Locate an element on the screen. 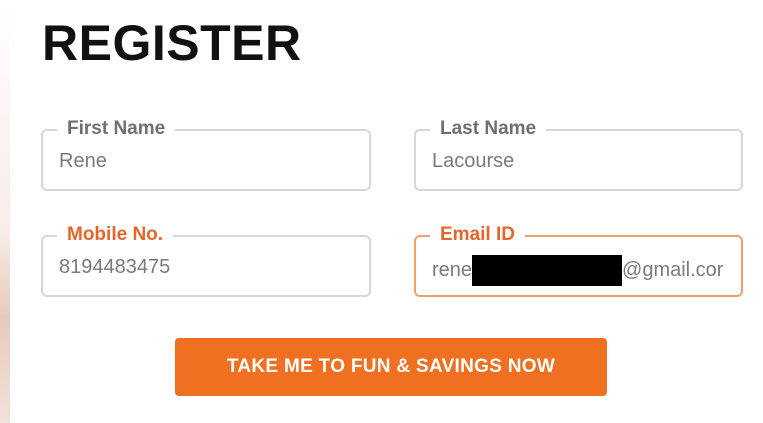 The image size is (763, 423). page-title: REGISTER is located at coordinates (172, 43).